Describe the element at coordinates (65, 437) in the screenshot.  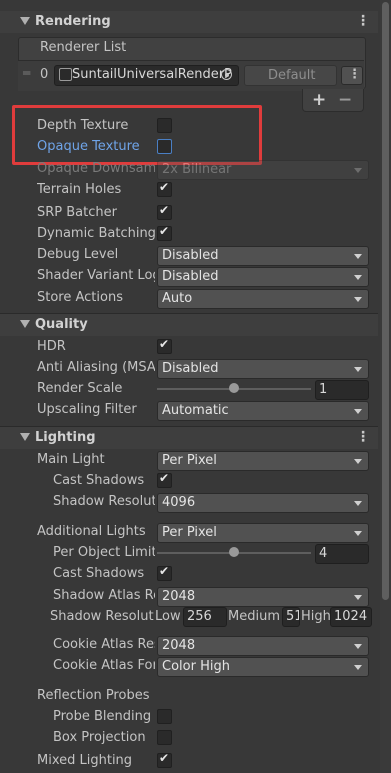
I see `lighting-section-title: Lighting` at that location.